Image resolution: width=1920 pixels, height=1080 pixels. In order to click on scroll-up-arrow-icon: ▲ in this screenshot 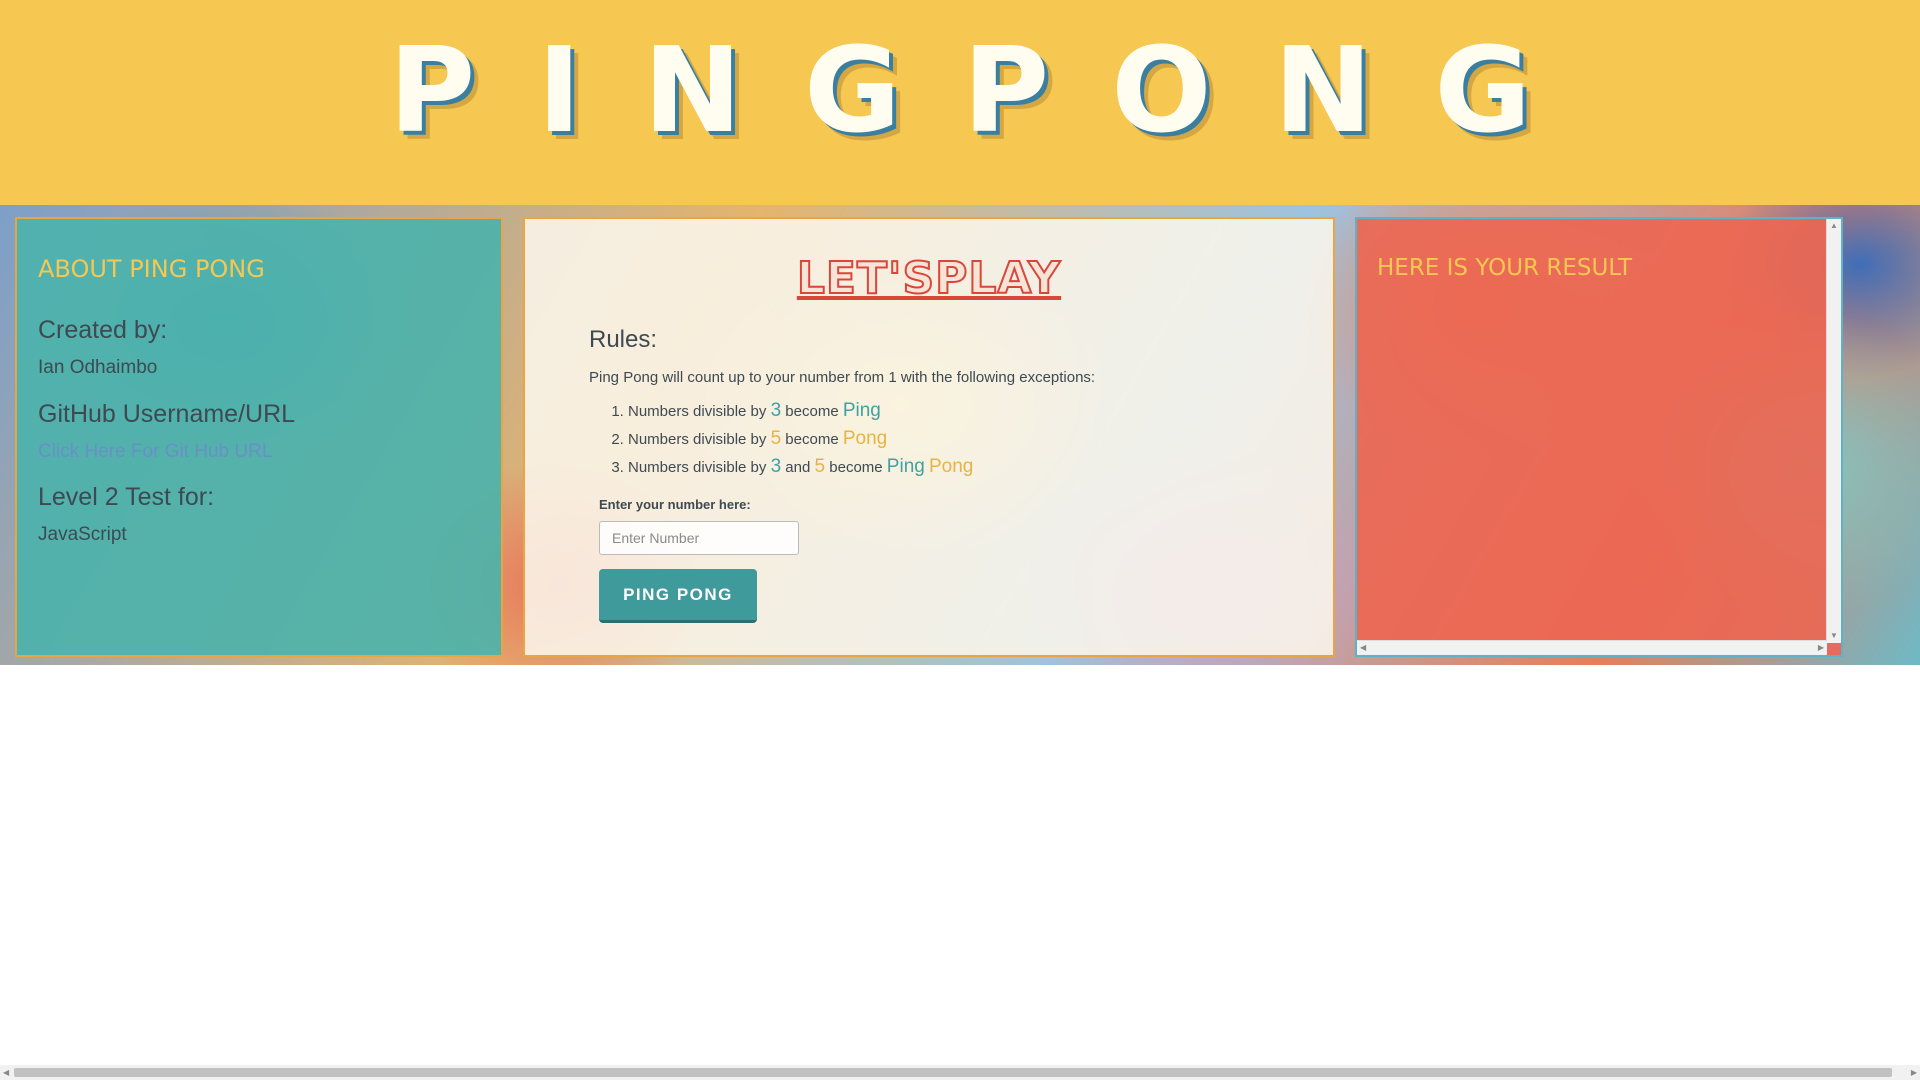, I will do `click(1834, 226)`.